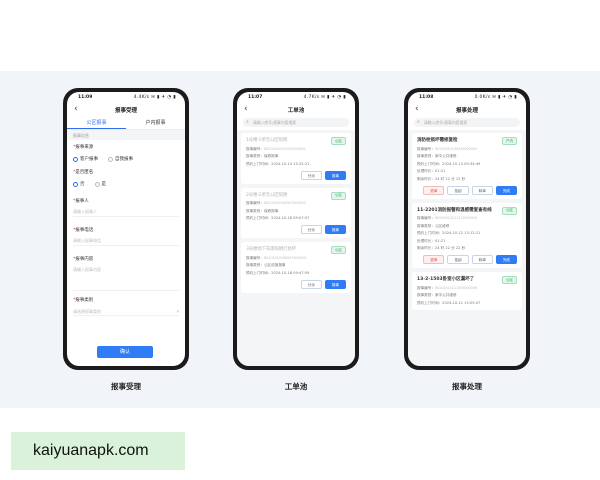 The width and height of the screenshot is (600, 480). Describe the element at coordinates (126, 312) in the screenshot. I see `category-select: 请选择报事类别 ›` at that location.